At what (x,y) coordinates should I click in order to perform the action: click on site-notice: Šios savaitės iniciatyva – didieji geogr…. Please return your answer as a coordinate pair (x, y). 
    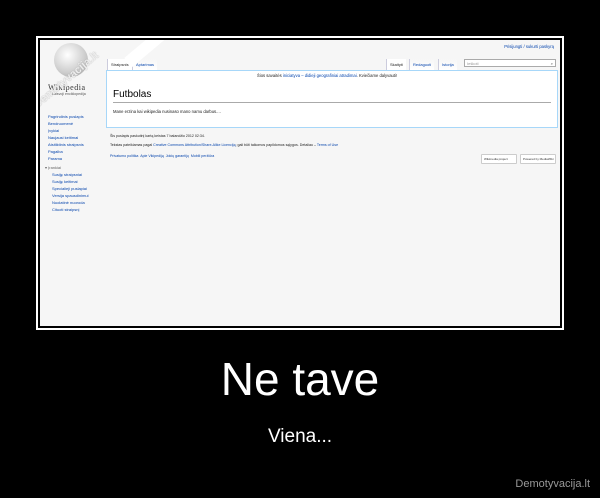
    Looking at the image, I should click on (327, 75).